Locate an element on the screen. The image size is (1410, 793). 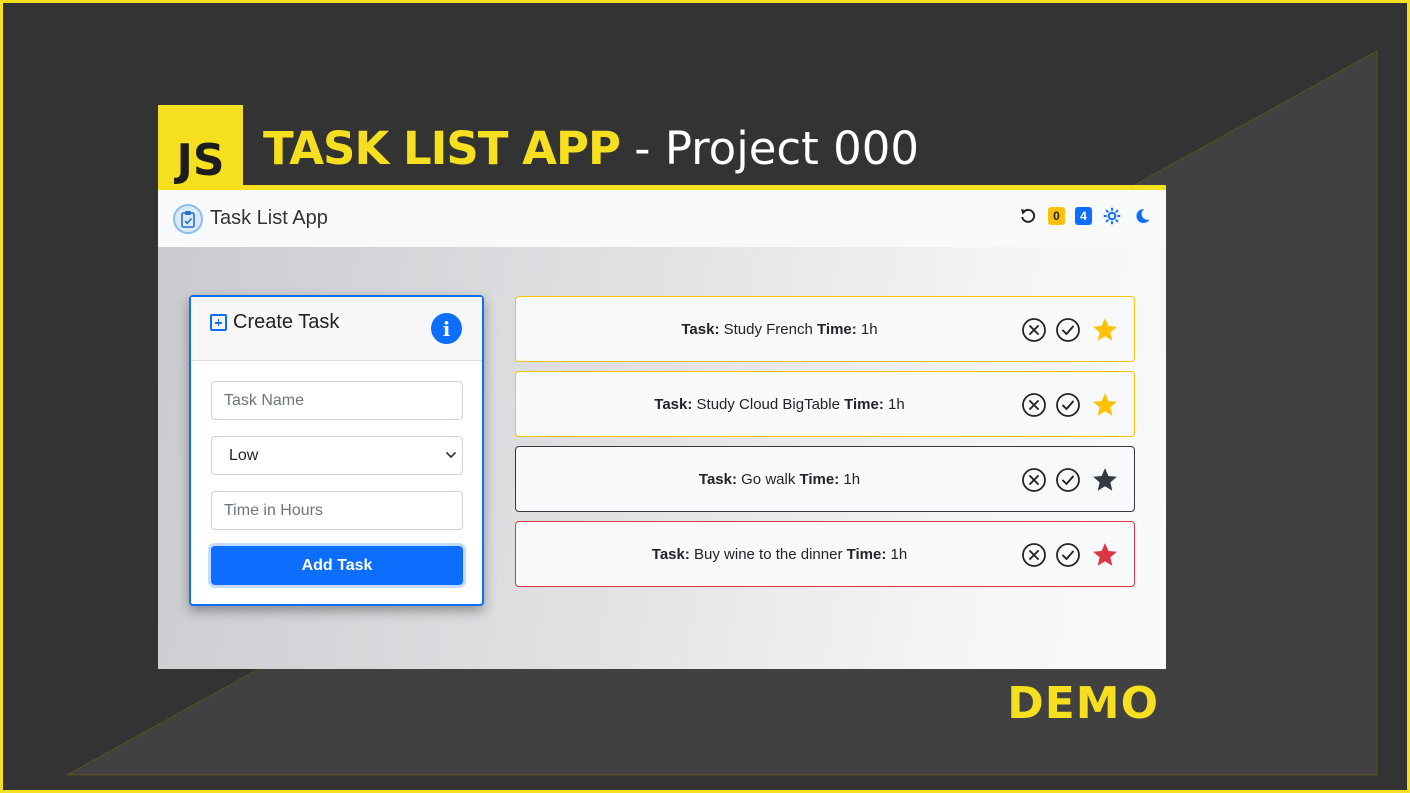
chevron-down-icon is located at coordinates (451, 455).